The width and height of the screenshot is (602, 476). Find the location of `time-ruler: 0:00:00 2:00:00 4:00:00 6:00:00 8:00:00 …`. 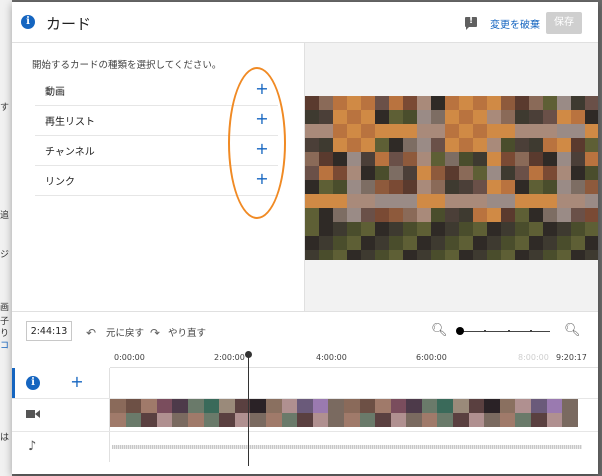

time-ruler: 0:00:00 2:00:00 4:00:00 6:00:00 8:00:00 … is located at coordinates (354, 357).